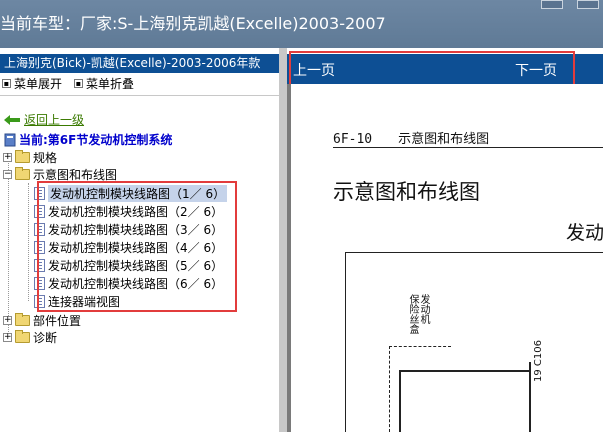 Image resolution: width=603 pixels, height=432 pixels. What do you see at coordinates (418, 314) in the screenshot?
I see `fuse-box-label: 发动机 保险丝盒` at bounding box center [418, 314].